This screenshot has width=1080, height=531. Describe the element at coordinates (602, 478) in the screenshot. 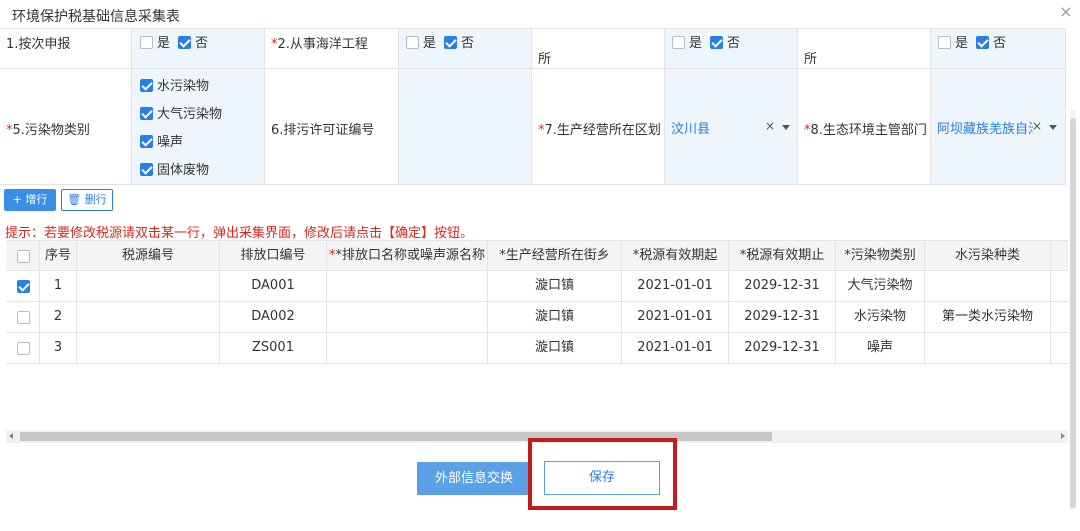

I see `save-button: 保存` at that location.